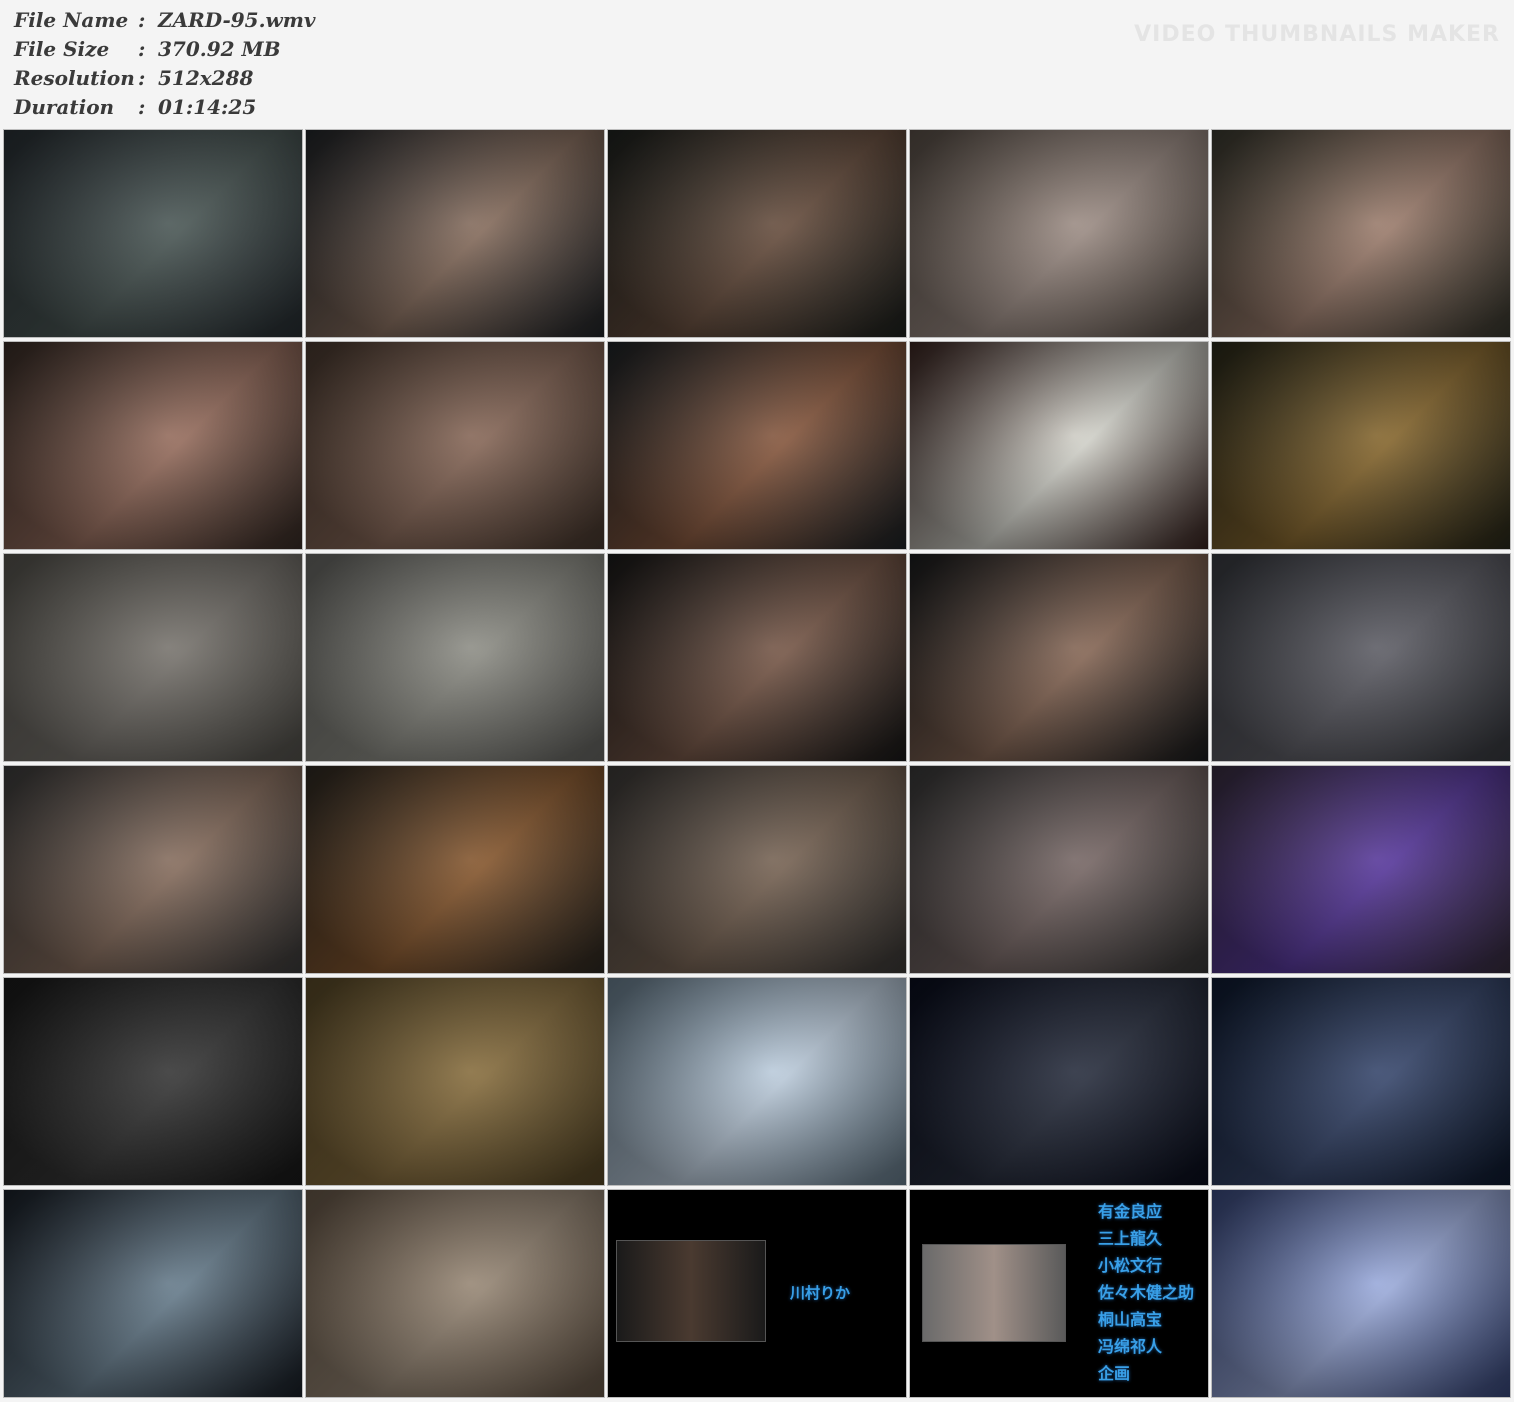  What do you see at coordinates (1129, 1265) in the screenshot?
I see `credit-line: 小松文行` at bounding box center [1129, 1265].